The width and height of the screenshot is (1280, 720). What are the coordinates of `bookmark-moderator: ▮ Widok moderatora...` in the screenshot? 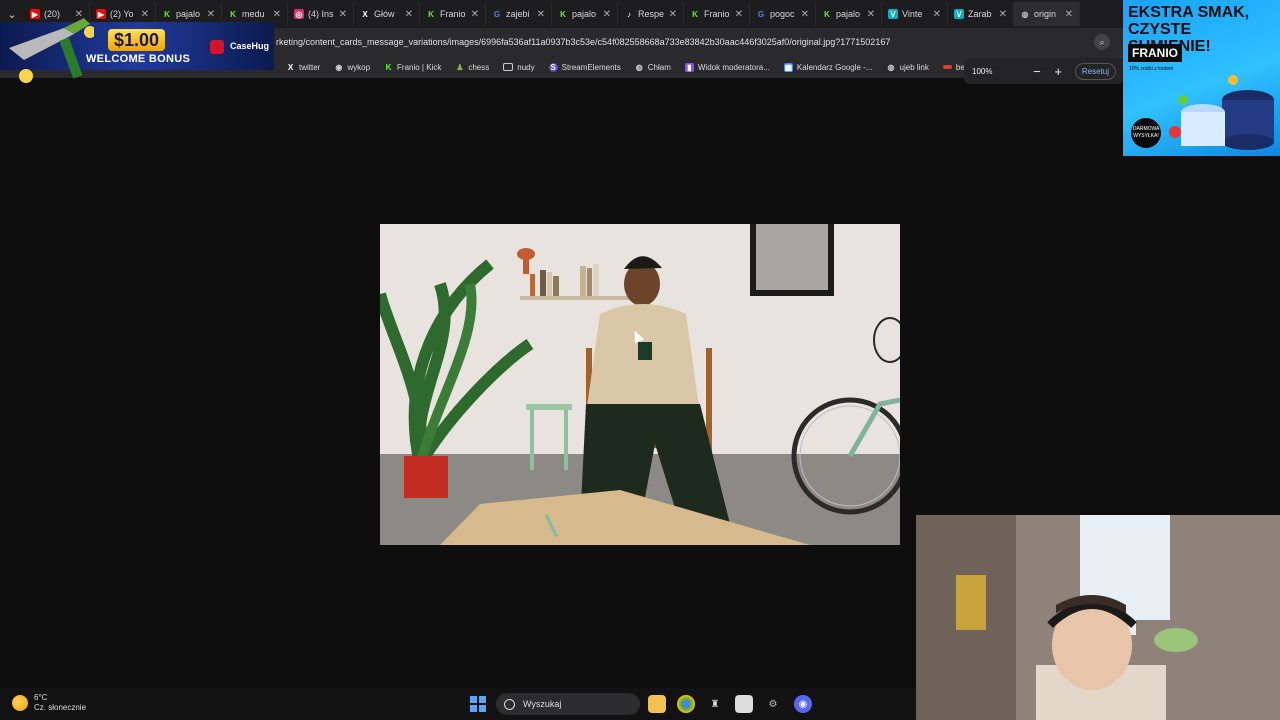 It's located at (727, 67).